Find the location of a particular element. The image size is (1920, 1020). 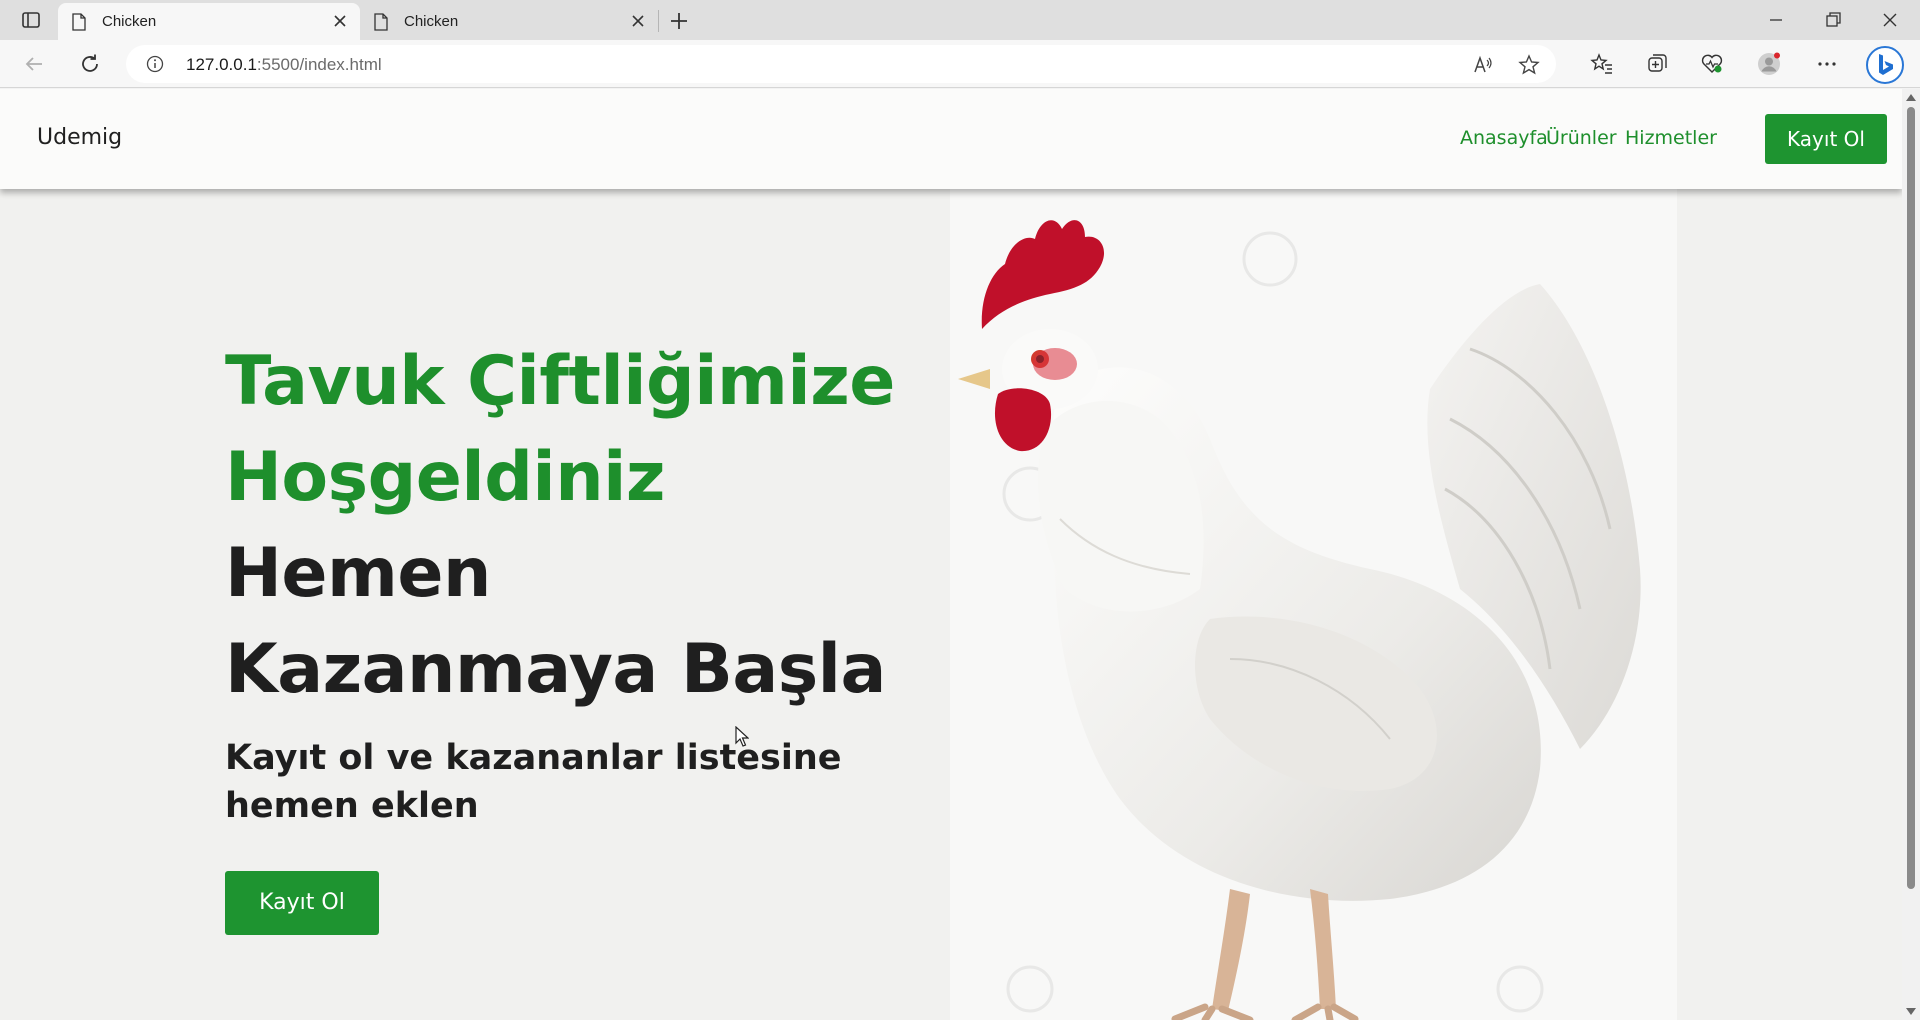

tab-divider is located at coordinates (658, 21).